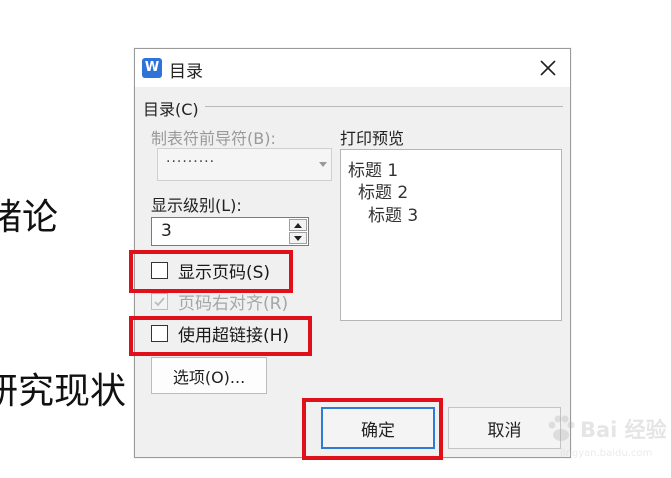  What do you see at coordinates (233, 304) in the screenshot?
I see `right-align-label: 页码右对齐(R)` at bounding box center [233, 304].